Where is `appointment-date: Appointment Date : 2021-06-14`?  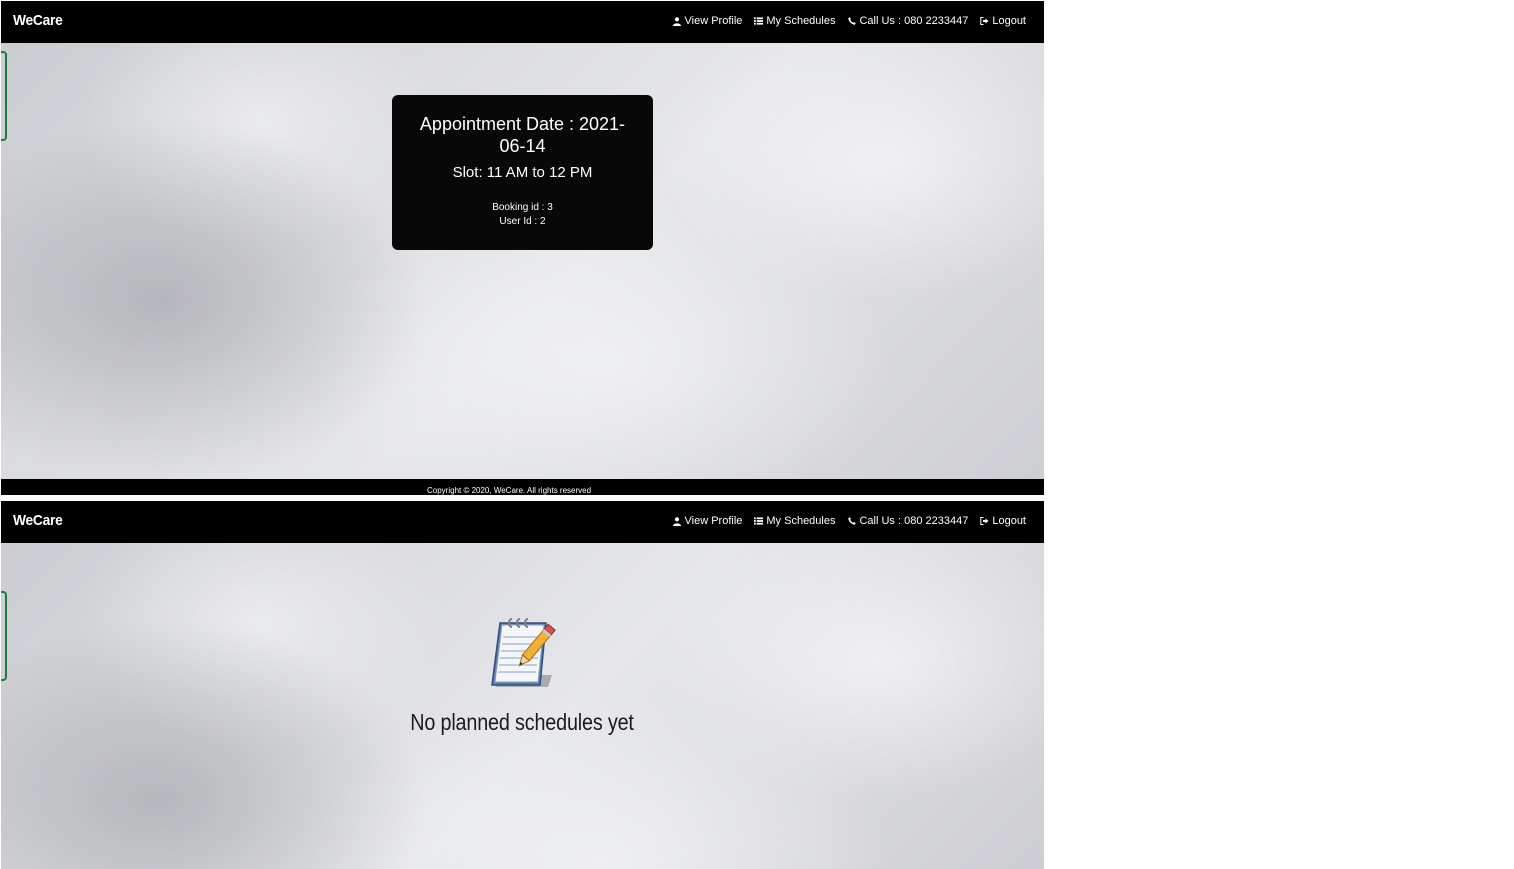 appointment-date: Appointment Date : 2021-06-14 is located at coordinates (522, 135).